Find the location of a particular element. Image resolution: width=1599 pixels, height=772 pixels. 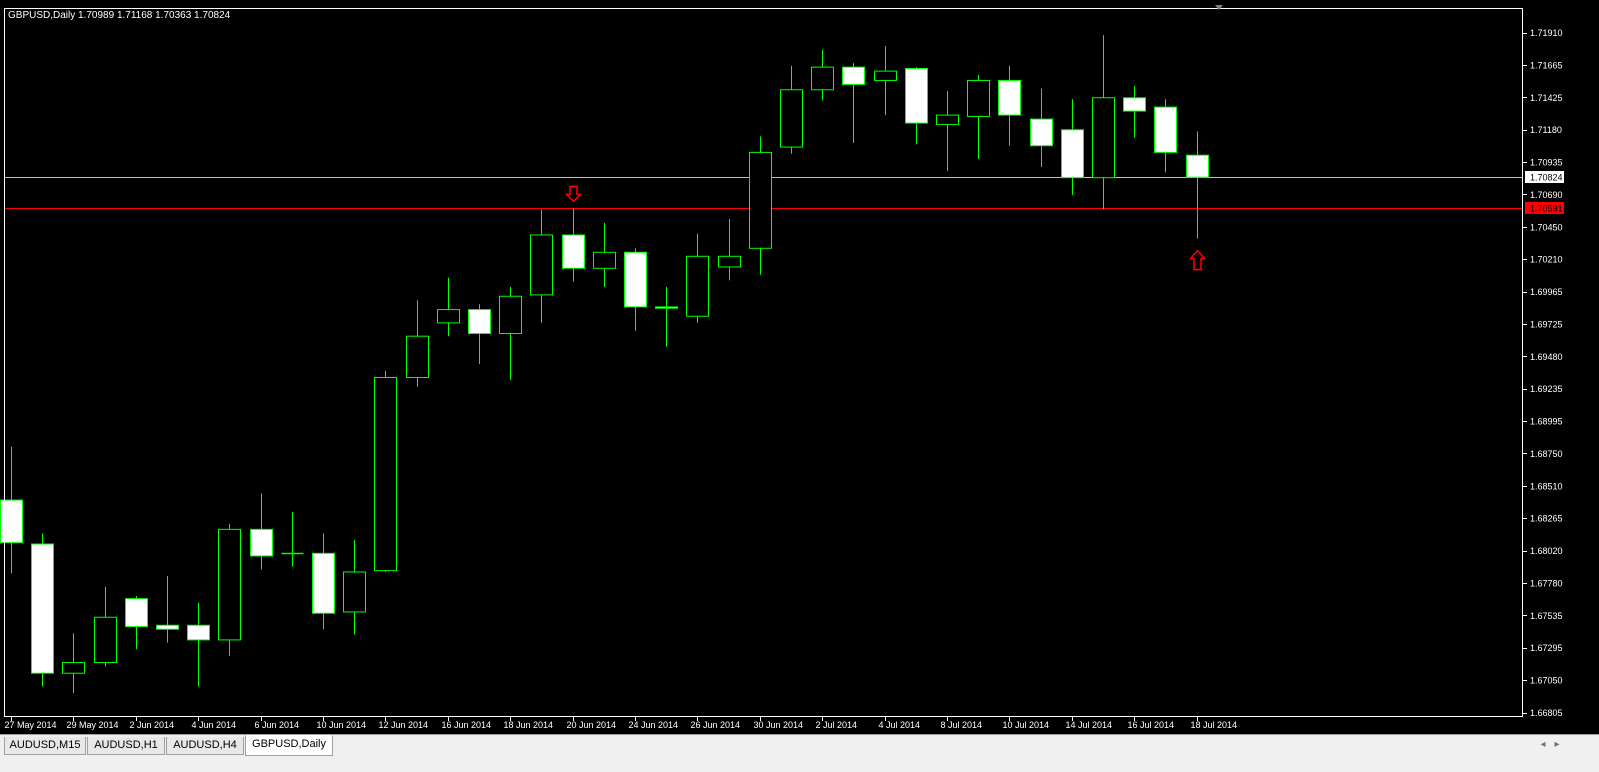

time-axis-label: 29 May 2014 is located at coordinates (93, 725).